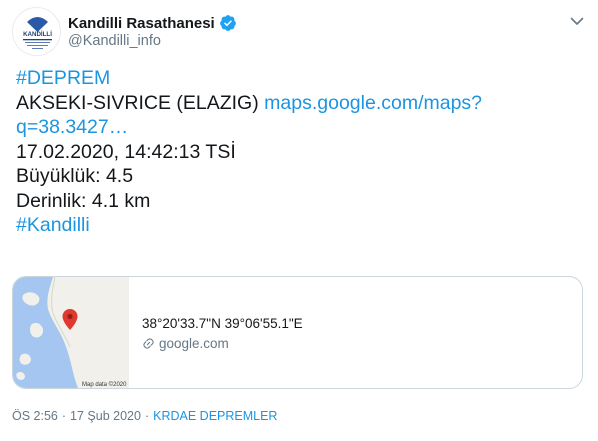 The image size is (598, 441). What do you see at coordinates (105, 416) in the screenshot?
I see `tweet-date: 17 Şub 2020` at bounding box center [105, 416].